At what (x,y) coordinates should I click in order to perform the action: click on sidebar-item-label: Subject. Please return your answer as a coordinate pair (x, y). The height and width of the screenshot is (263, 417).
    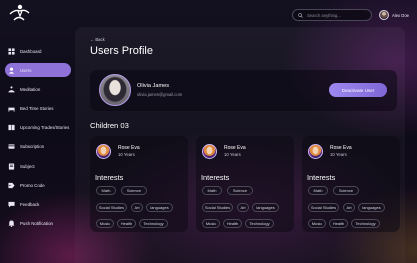
    Looking at the image, I should click on (27, 166).